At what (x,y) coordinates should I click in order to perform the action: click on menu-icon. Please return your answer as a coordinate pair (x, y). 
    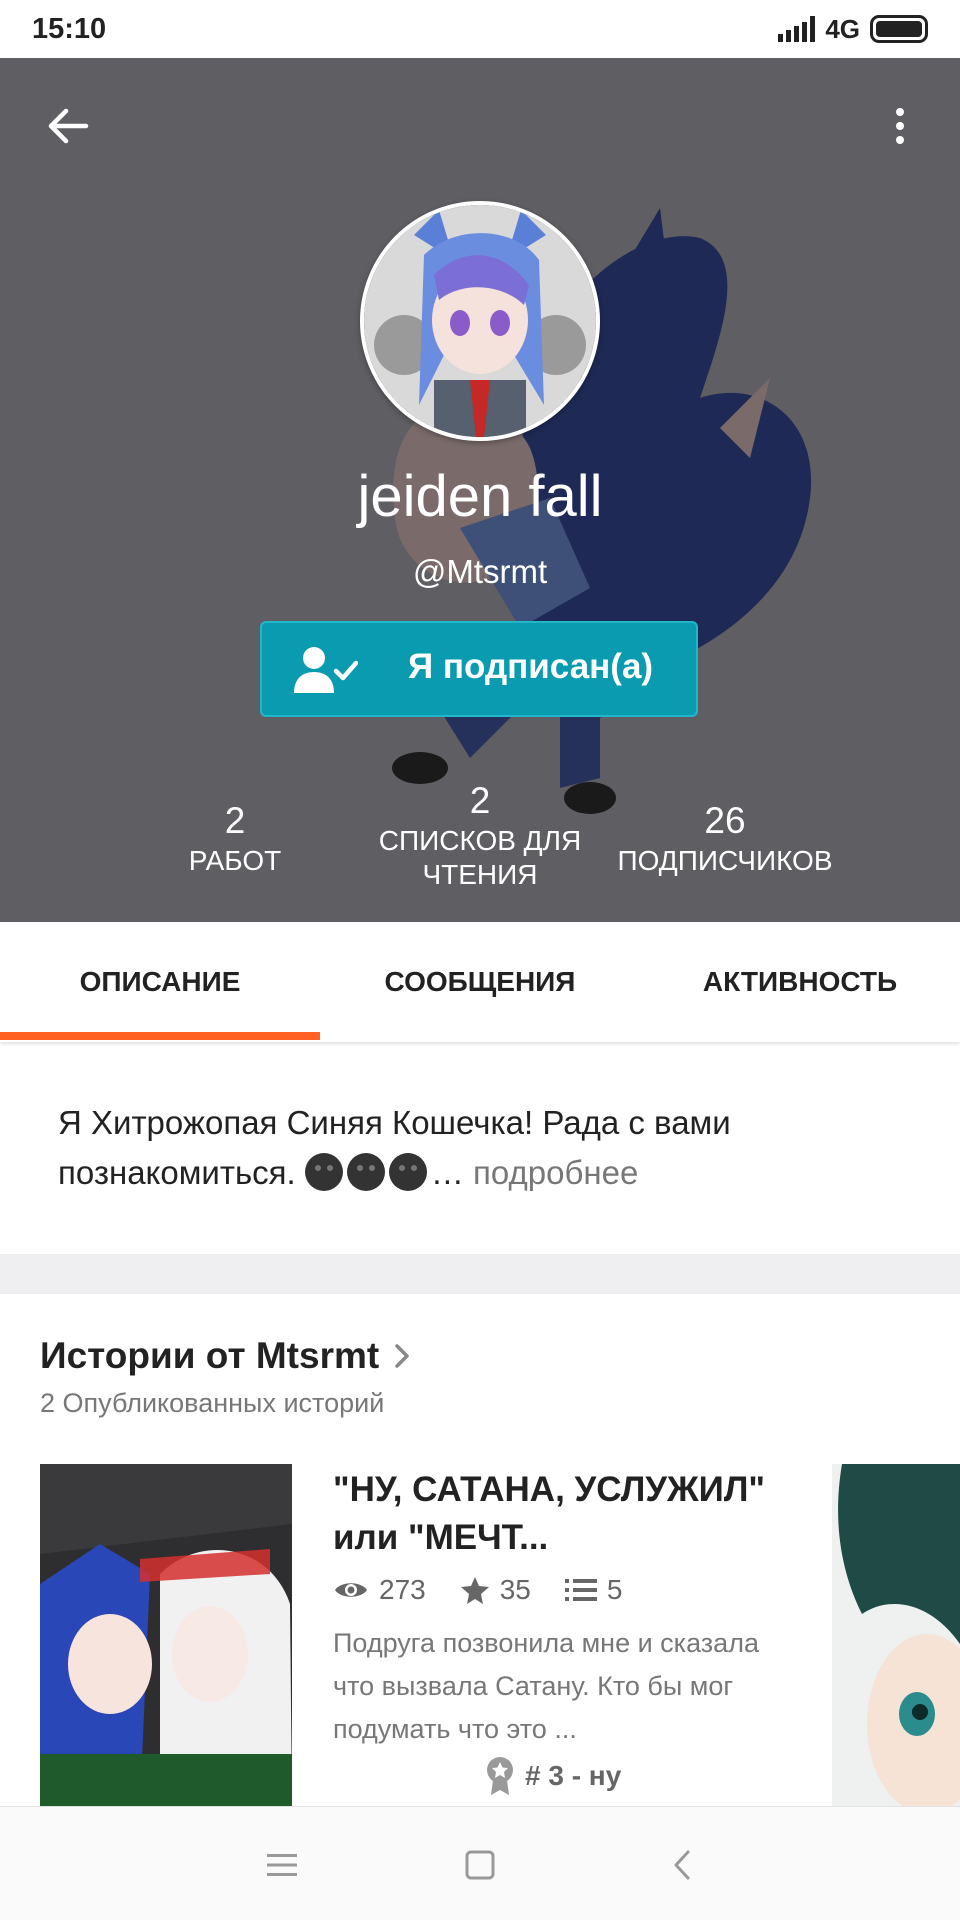
    Looking at the image, I should click on (282, 1865).